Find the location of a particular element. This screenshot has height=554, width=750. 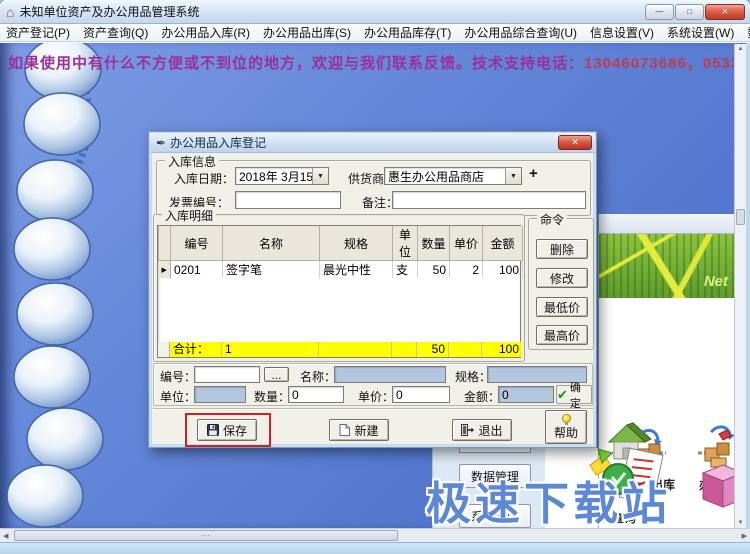

edit-code-input is located at coordinates (227, 374).